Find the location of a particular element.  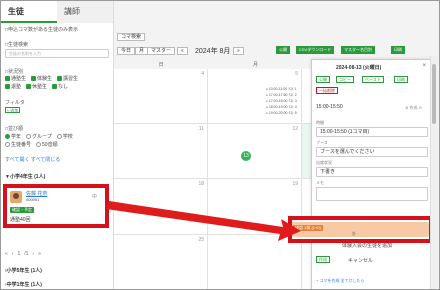

time-label: 時間 is located at coordinates (320, 122).